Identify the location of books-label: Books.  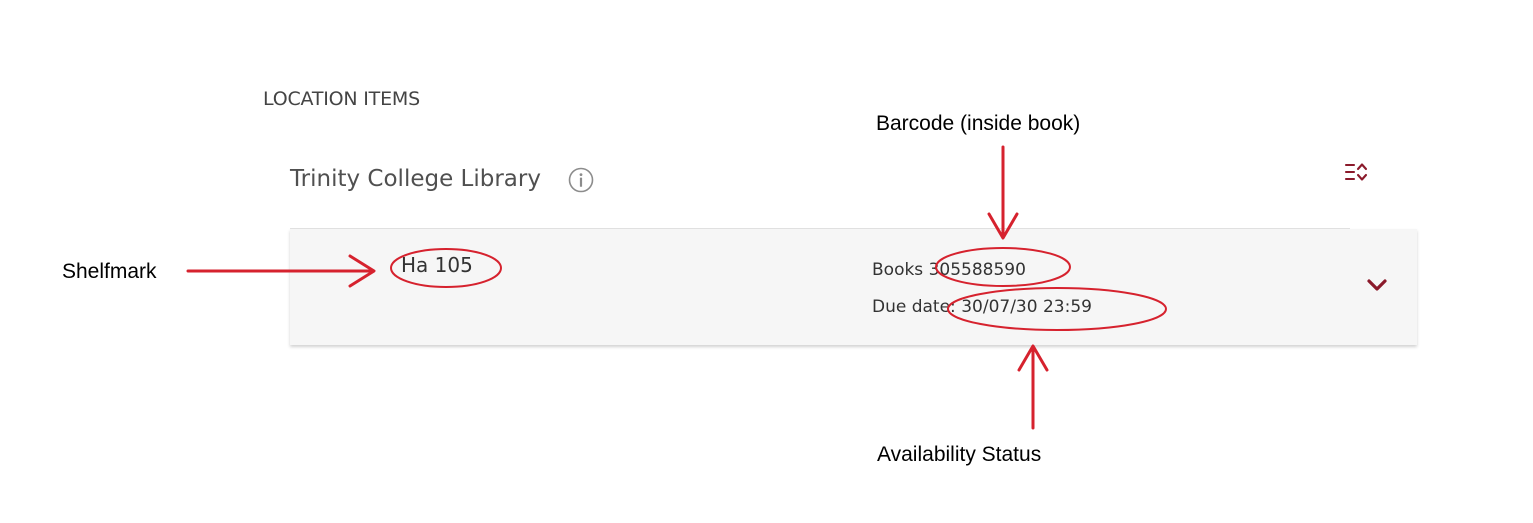
(898, 270).